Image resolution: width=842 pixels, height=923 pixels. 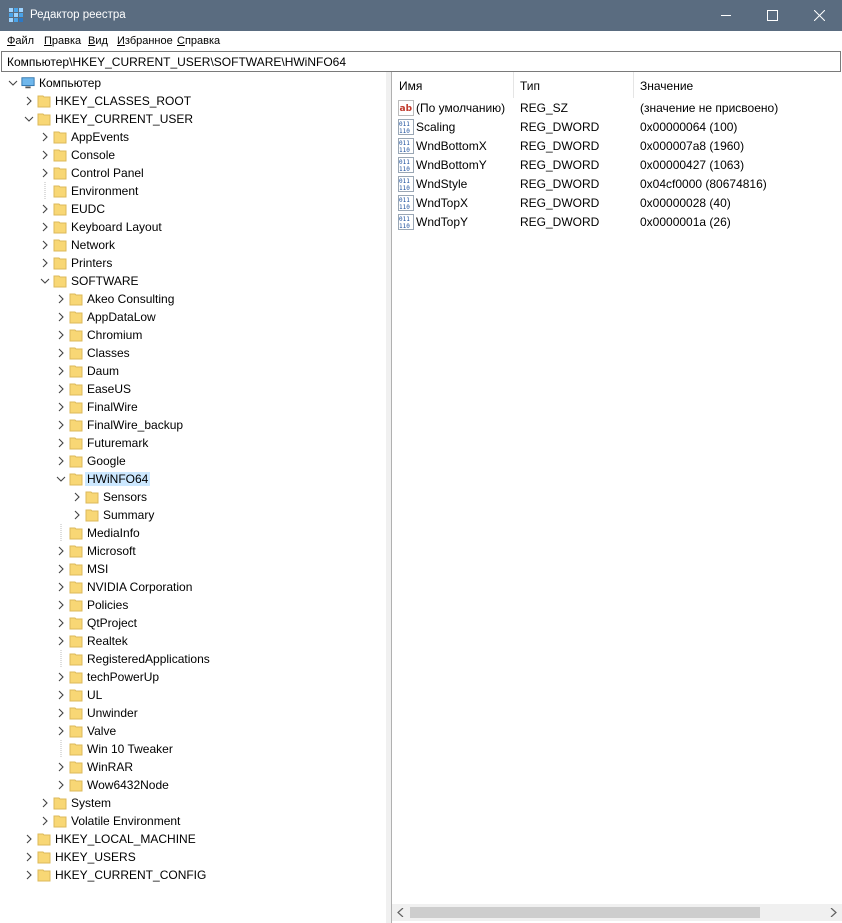 What do you see at coordinates (193, 605) in the screenshot?
I see `tree-node: Policies` at bounding box center [193, 605].